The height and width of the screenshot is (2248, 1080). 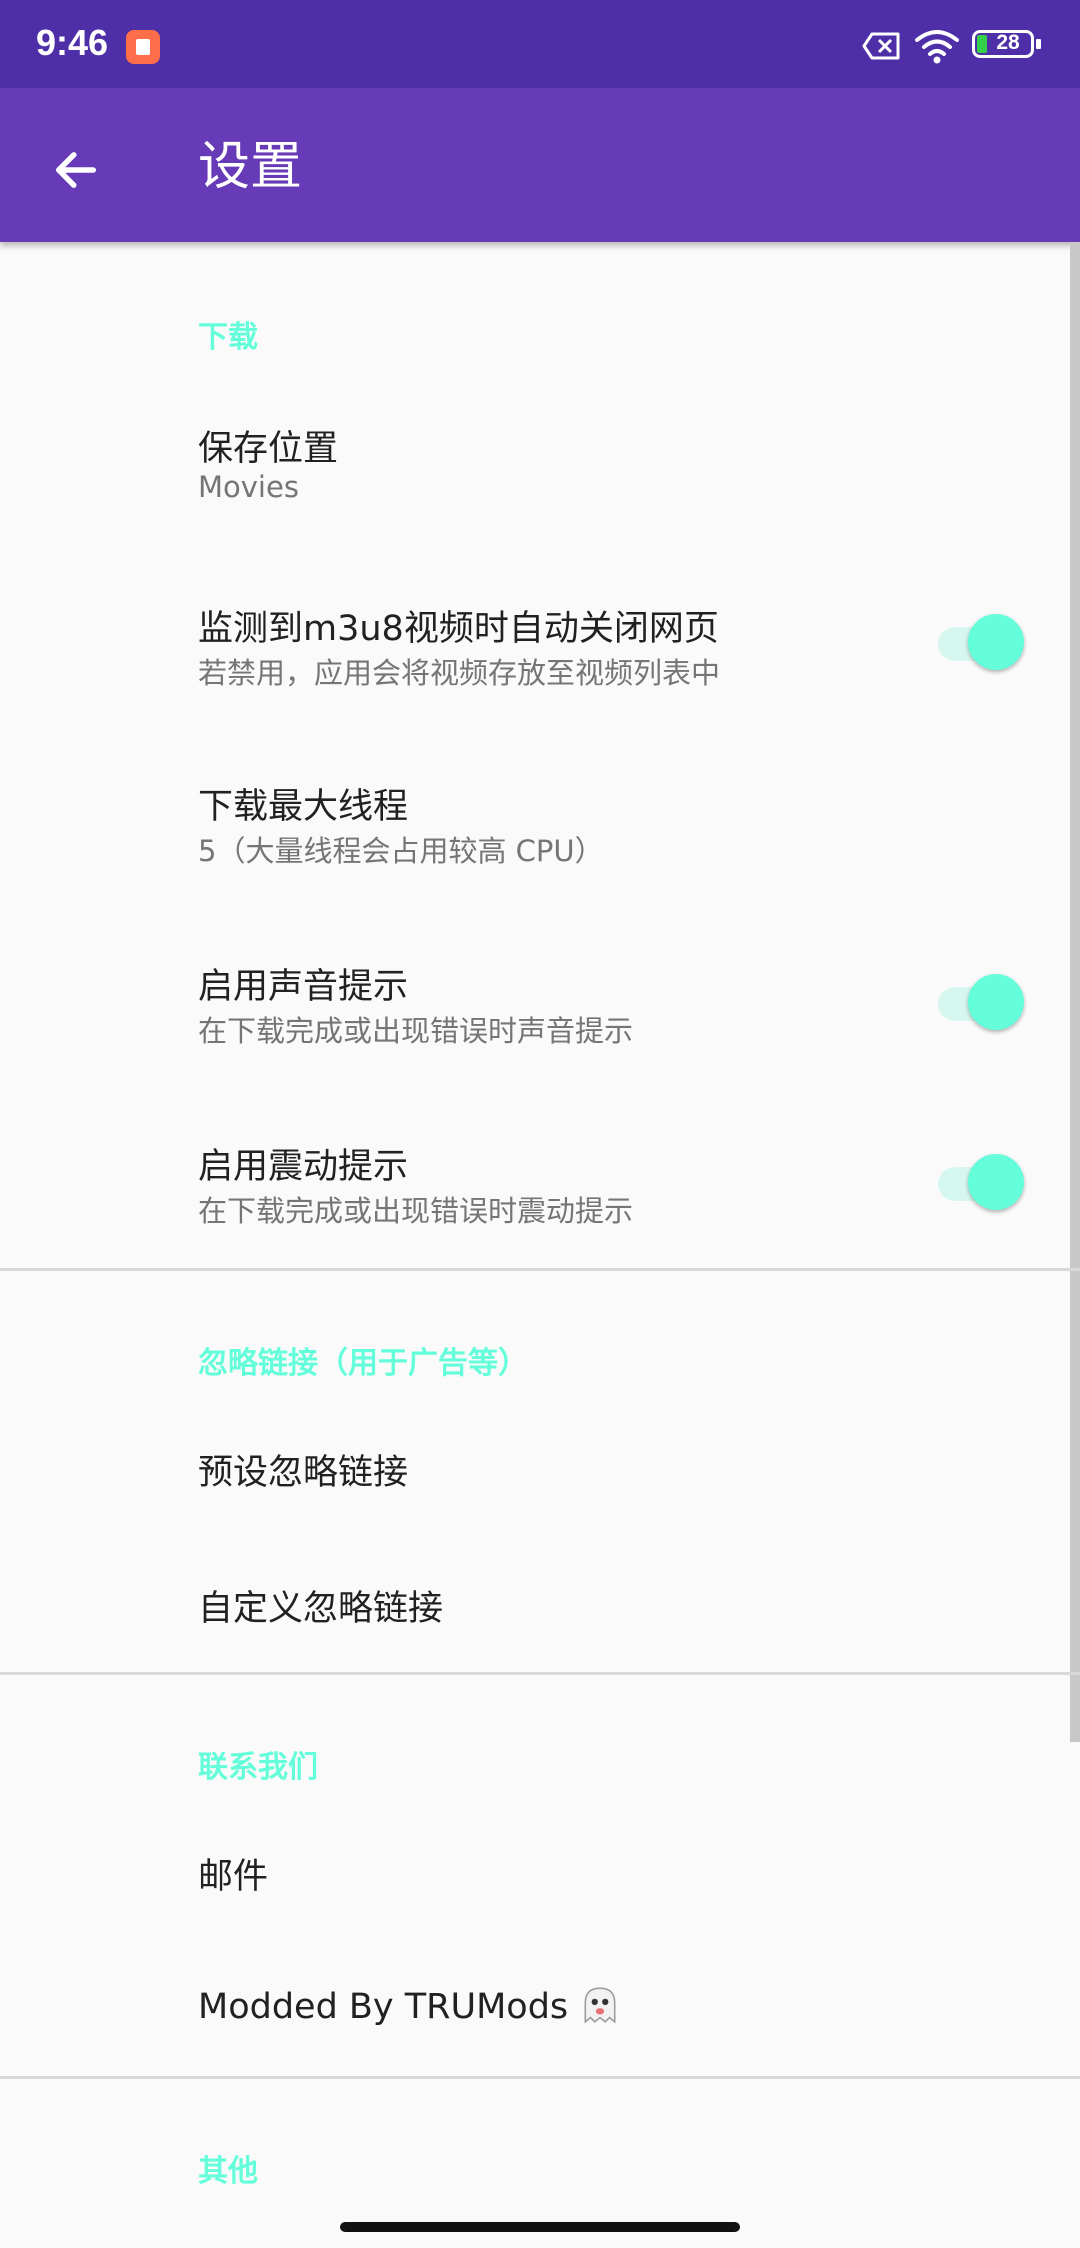 What do you see at coordinates (881, 46) in the screenshot?
I see `no-sim-icon` at bounding box center [881, 46].